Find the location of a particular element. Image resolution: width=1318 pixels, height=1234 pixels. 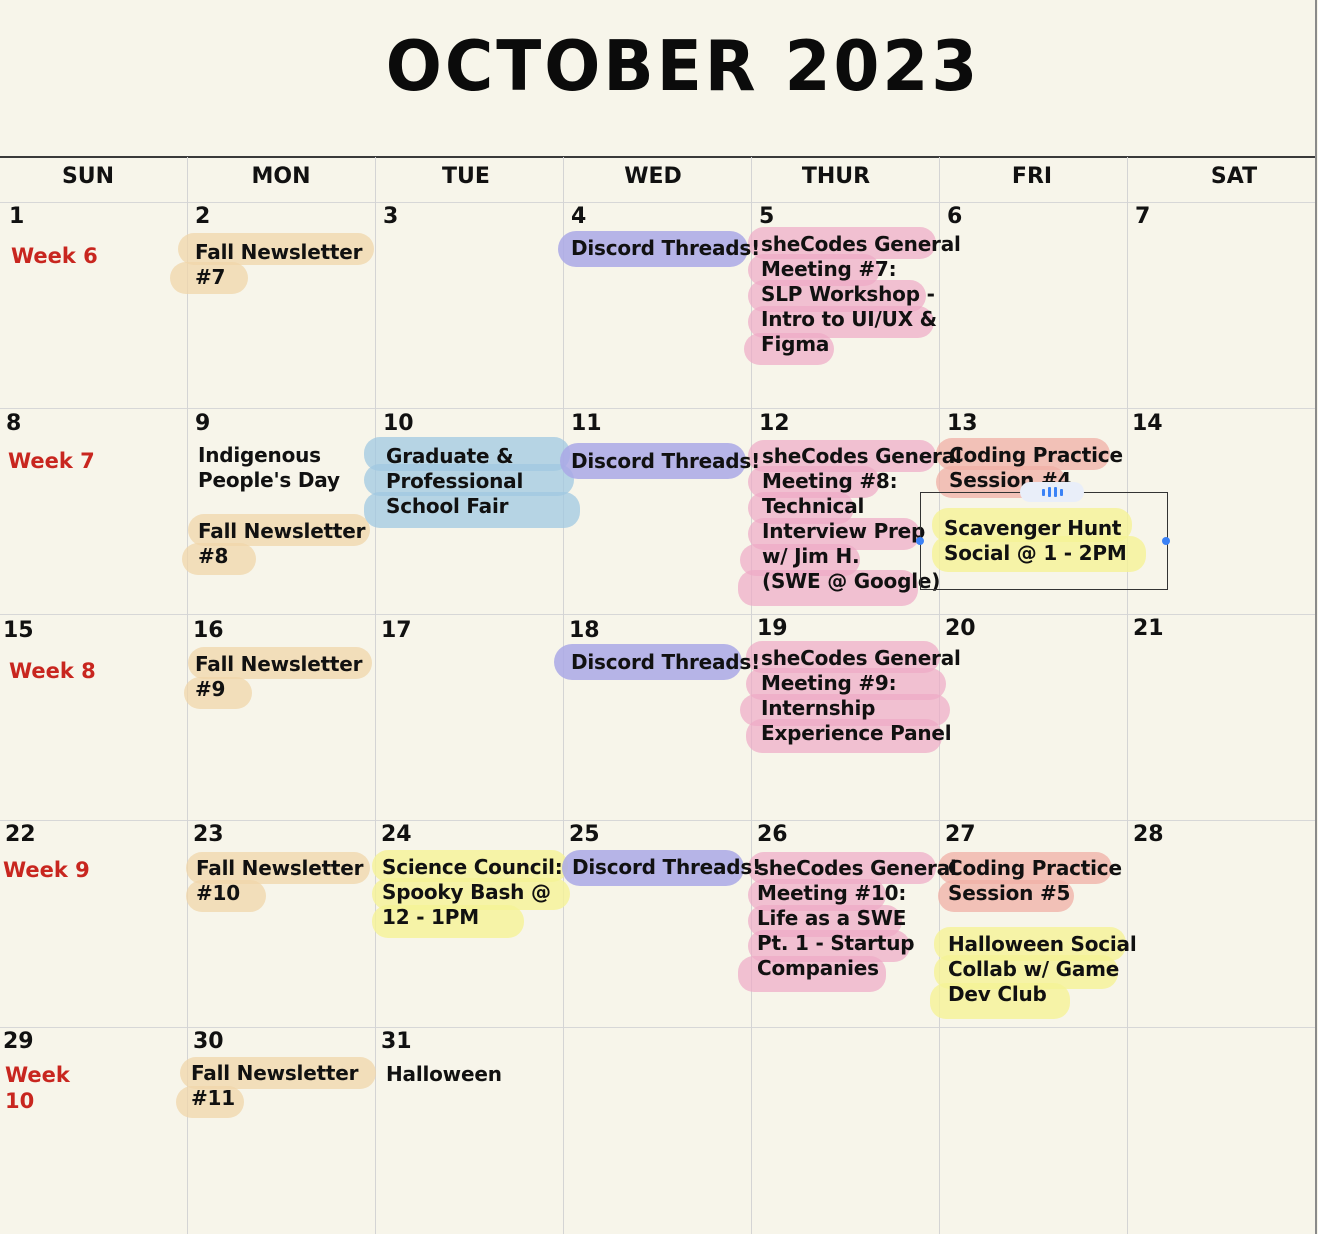

day-number: 15 is located at coordinates (18, 630).